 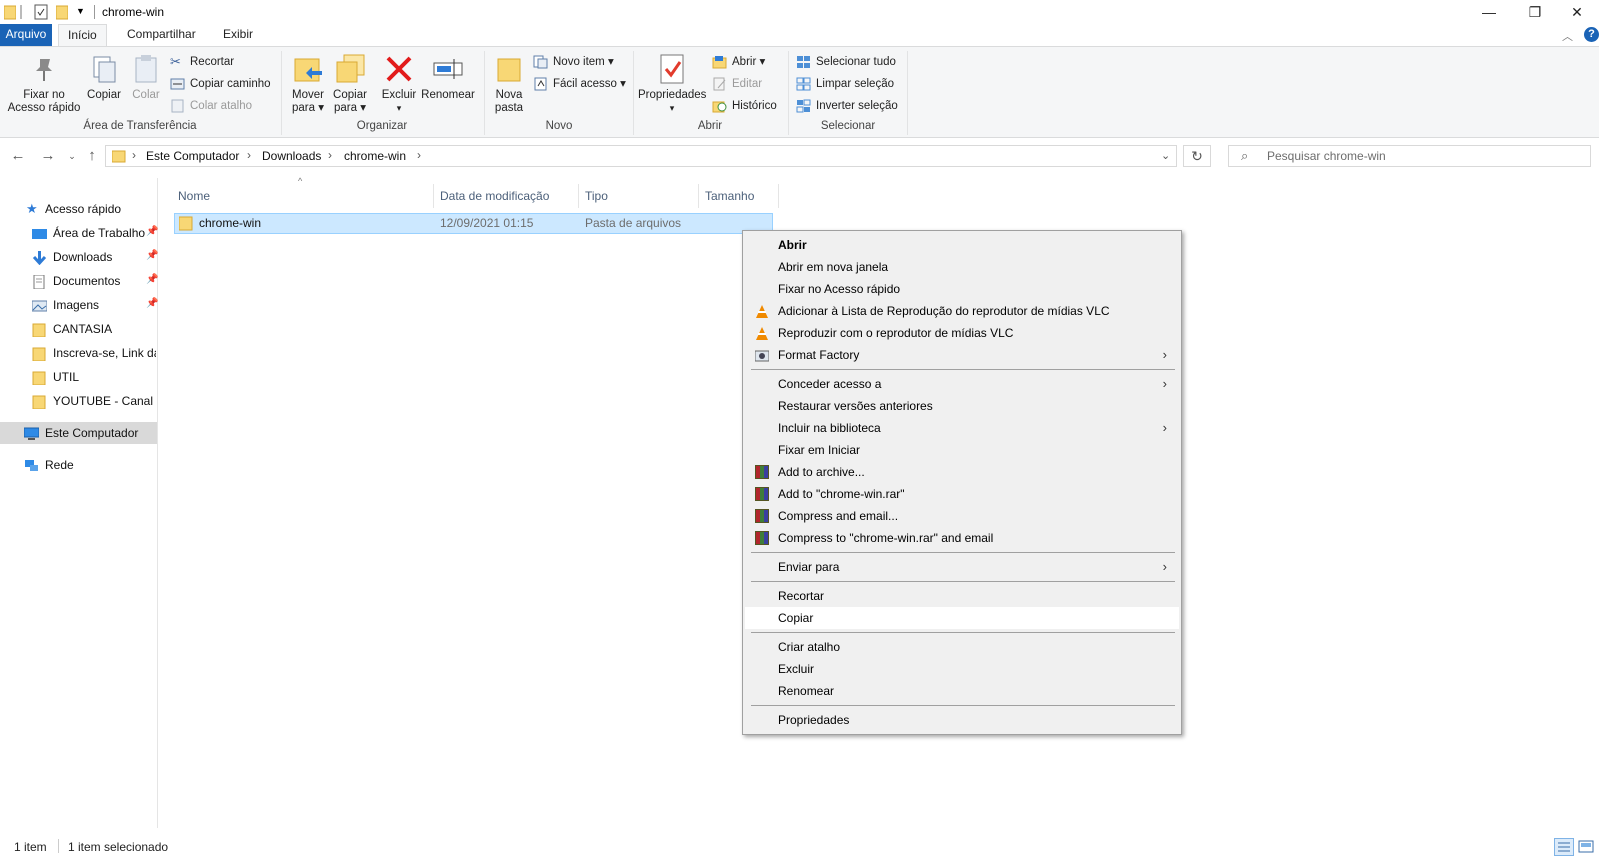 I want to click on new-folder-button: Nova pasta, so click(x=509, y=84).